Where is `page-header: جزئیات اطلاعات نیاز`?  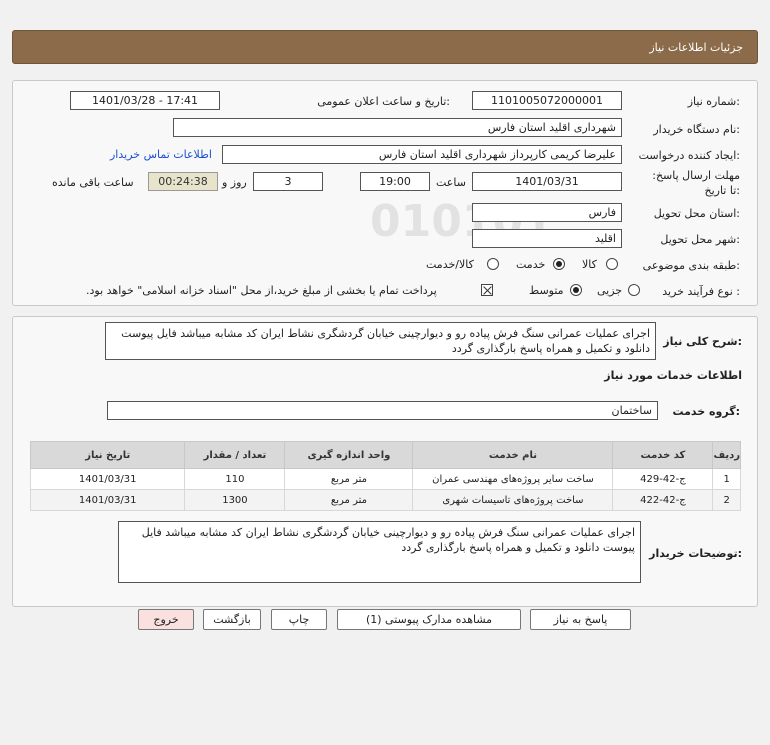 page-header: جزئیات اطلاعات نیاز is located at coordinates (385, 47).